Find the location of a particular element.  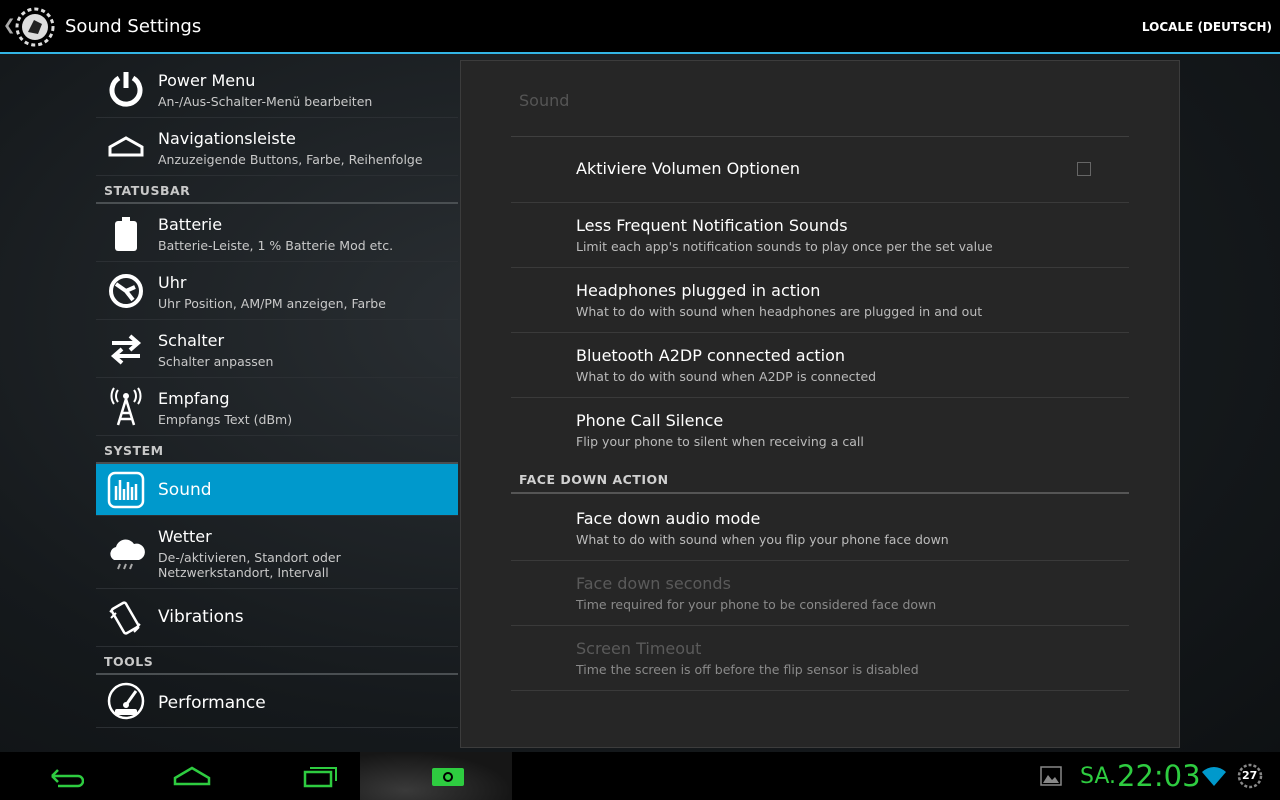

sidebar-item-subtitle: Schalter anpassen is located at coordinates (216, 361).